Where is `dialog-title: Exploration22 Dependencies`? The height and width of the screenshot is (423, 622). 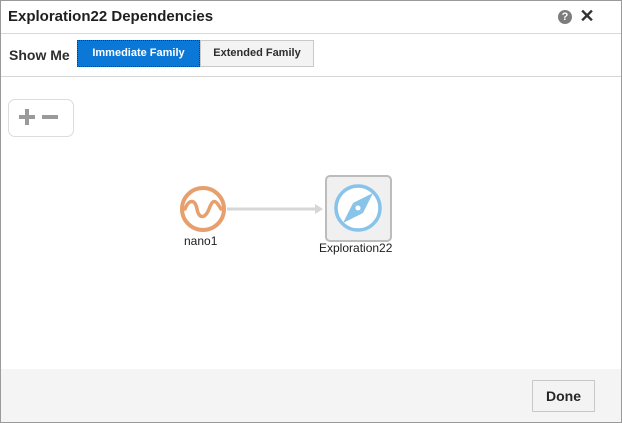
dialog-title: Exploration22 Dependencies is located at coordinates (111, 16).